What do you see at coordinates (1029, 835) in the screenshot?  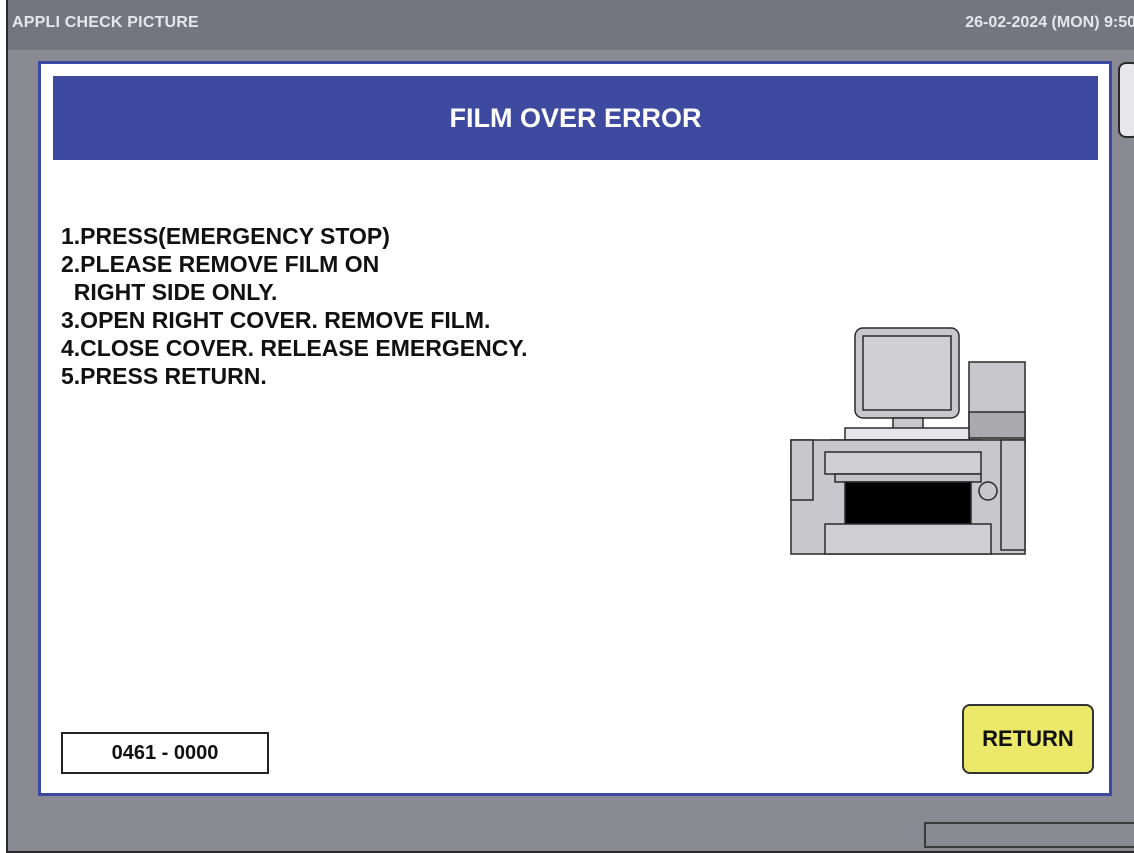 I see `status-bar-slot` at bounding box center [1029, 835].